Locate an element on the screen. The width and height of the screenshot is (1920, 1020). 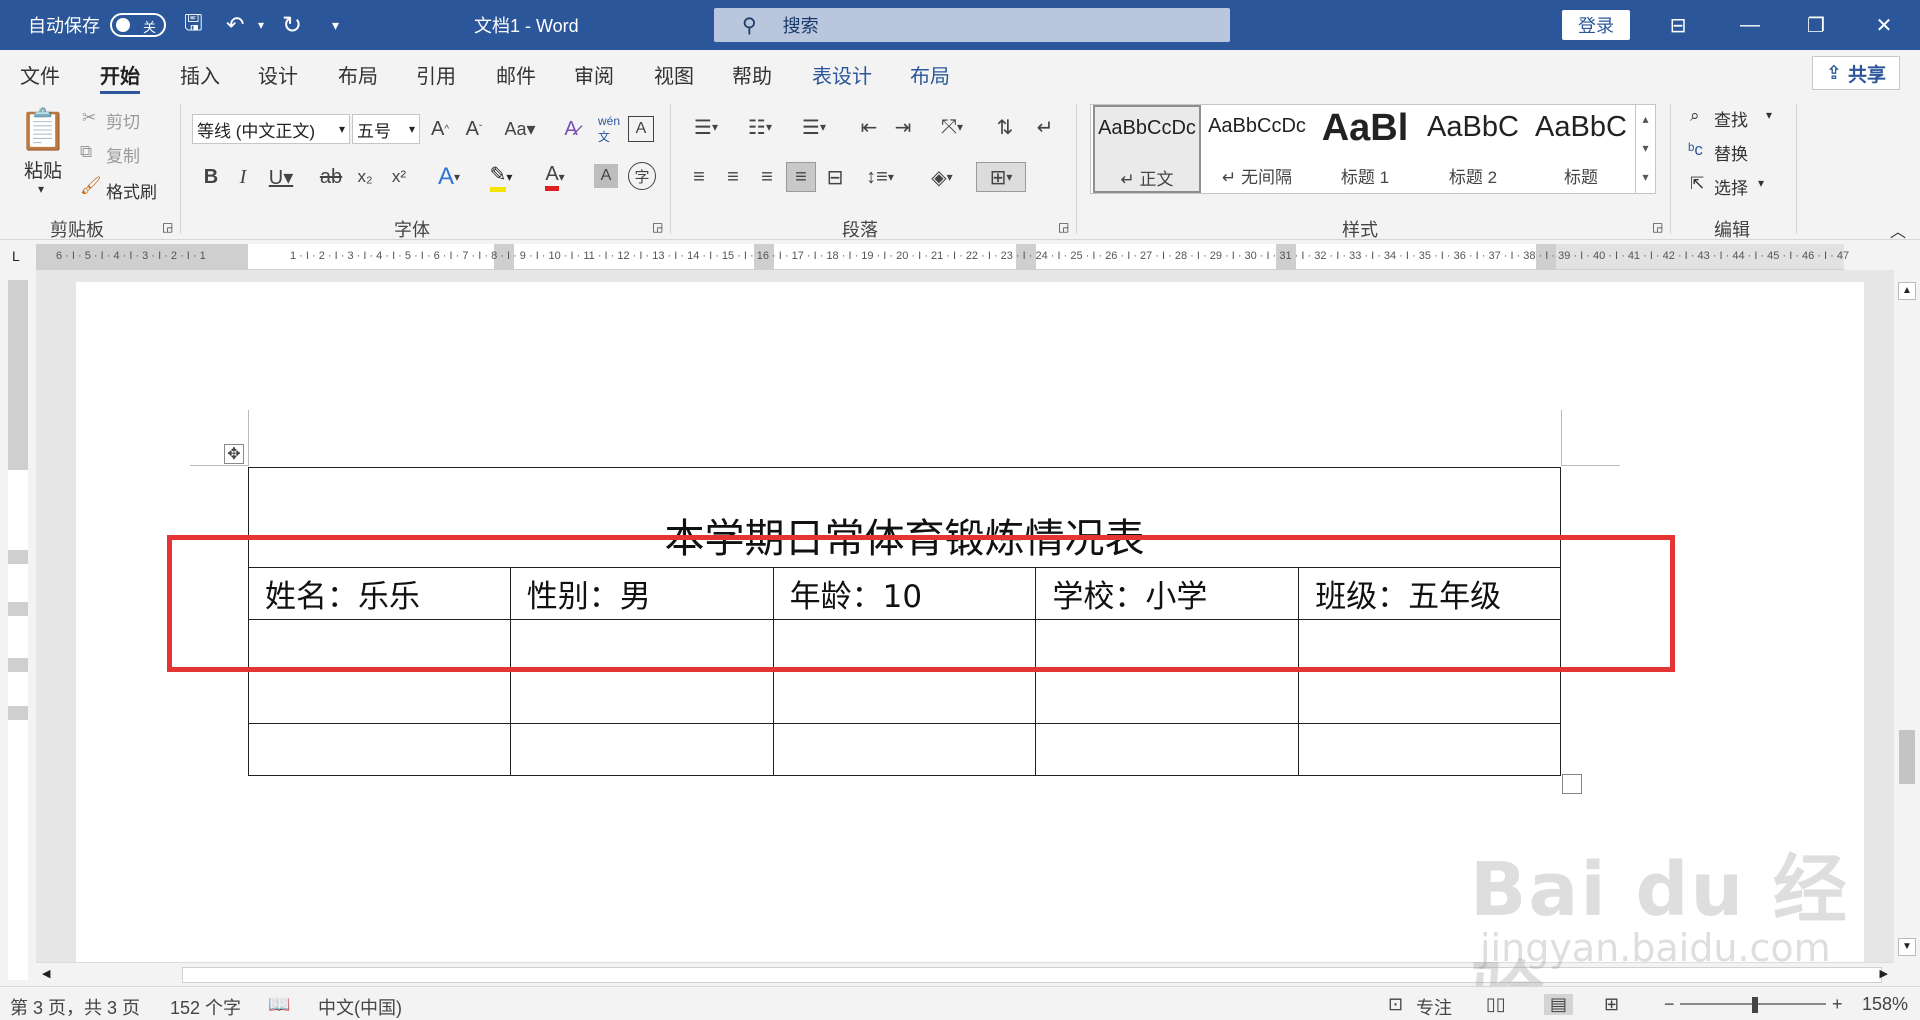
replace-label: 替换 is located at coordinates (1731, 152).